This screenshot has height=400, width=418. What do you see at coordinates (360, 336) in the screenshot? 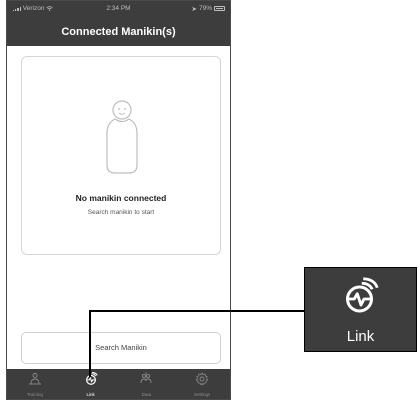
I see `callout-label: Link` at bounding box center [360, 336].